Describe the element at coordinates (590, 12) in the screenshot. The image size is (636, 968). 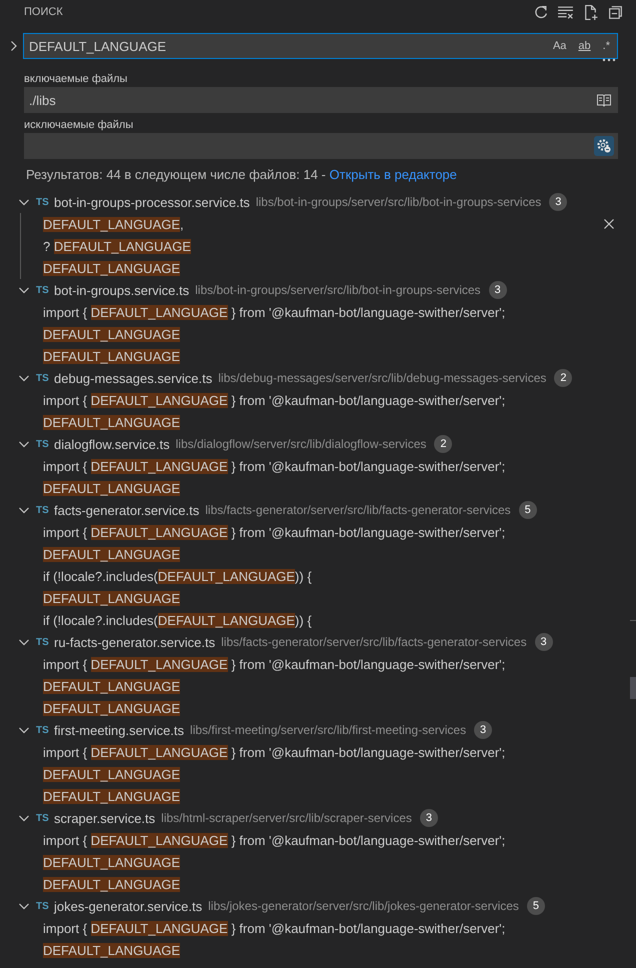
I see `new-file-icon` at that location.